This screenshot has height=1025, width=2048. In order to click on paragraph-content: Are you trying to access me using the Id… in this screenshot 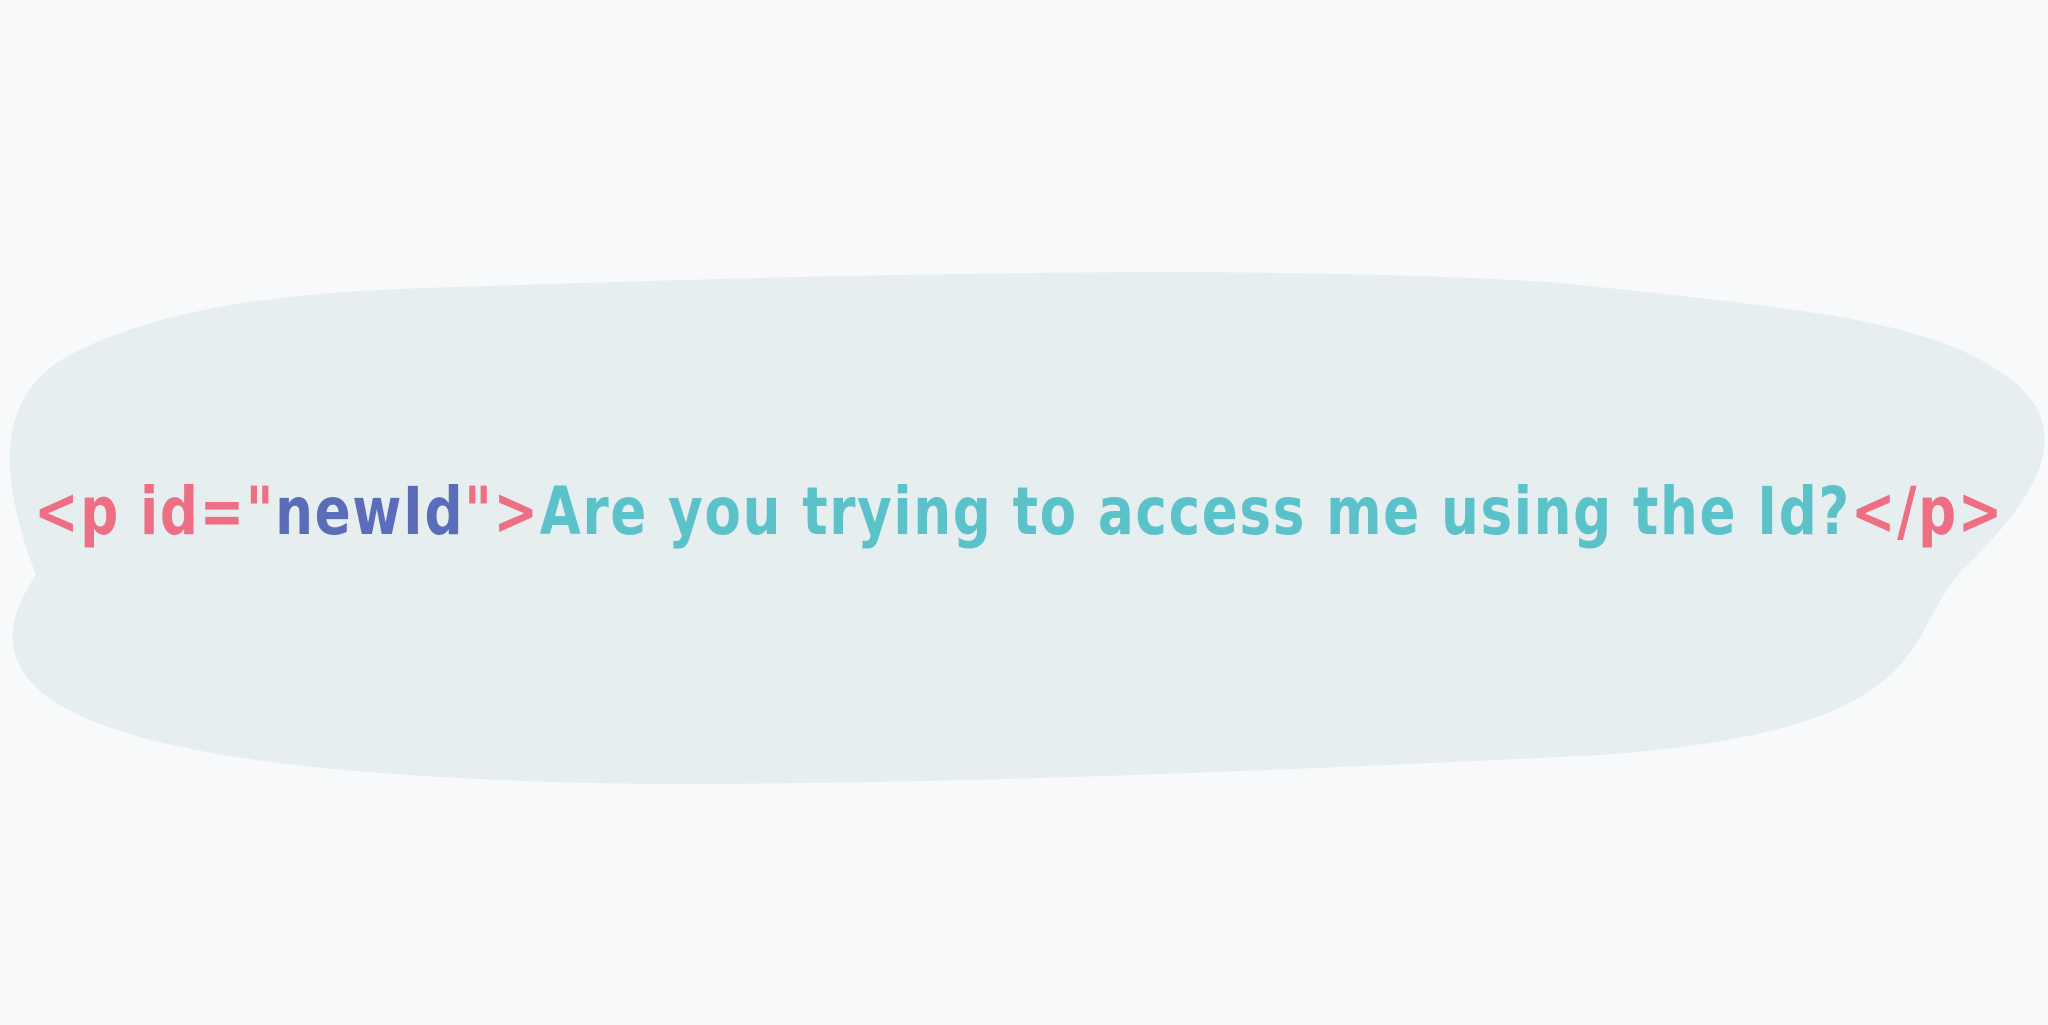, I will do `click(1195, 511)`.